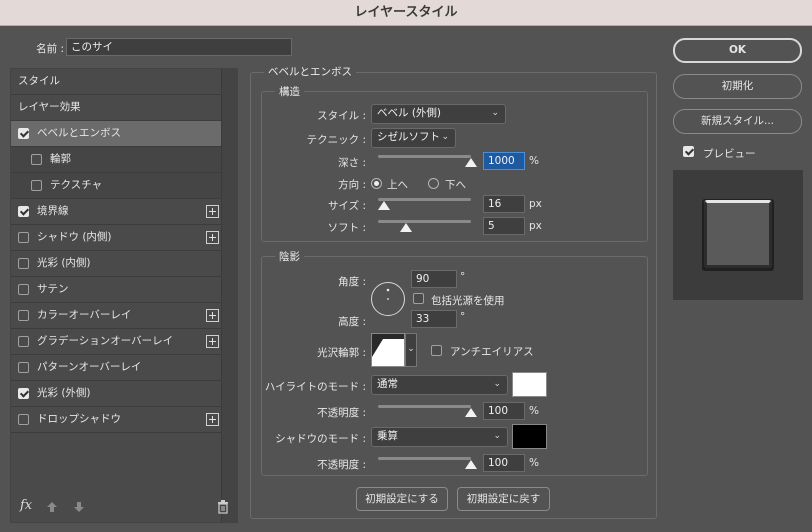  Describe the element at coordinates (439, 385) in the screenshot. I see `highlight-mode-select: 通常 ⌄` at that location.